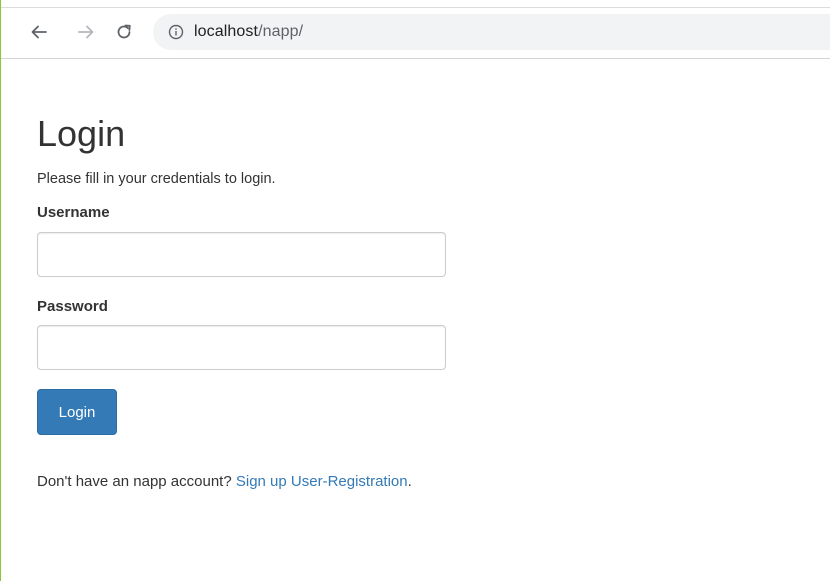  Describe the element at coordinates (241, 347) in the screenshot. I see `password-field` at that location.